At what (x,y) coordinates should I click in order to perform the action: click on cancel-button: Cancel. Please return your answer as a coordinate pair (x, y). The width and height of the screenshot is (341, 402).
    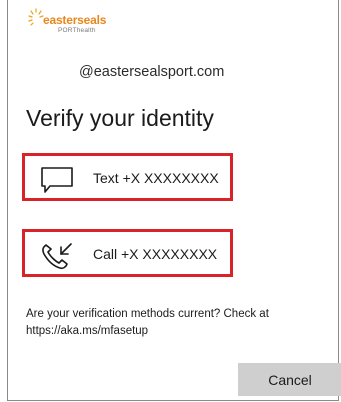
    Looking at the image, I should click on (289, 379).